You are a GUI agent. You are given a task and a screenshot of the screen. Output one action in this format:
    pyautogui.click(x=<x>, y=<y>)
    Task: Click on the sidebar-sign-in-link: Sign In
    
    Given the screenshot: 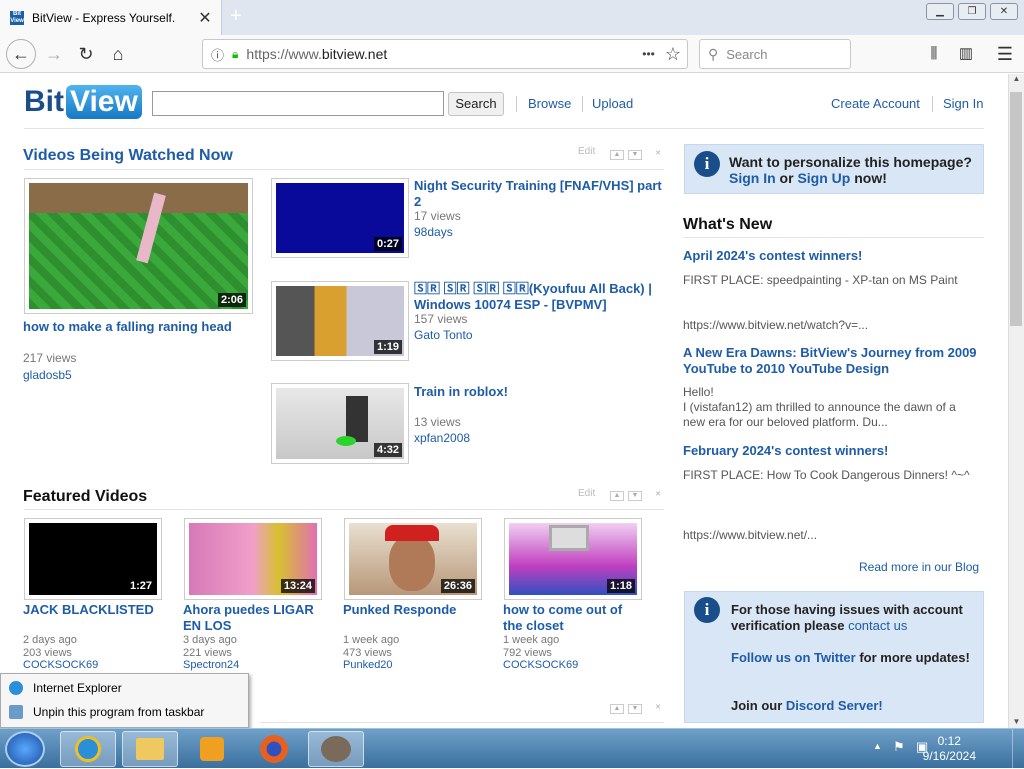 What is the action you would take?
    pyautogui.click(x=752, y=178)
    